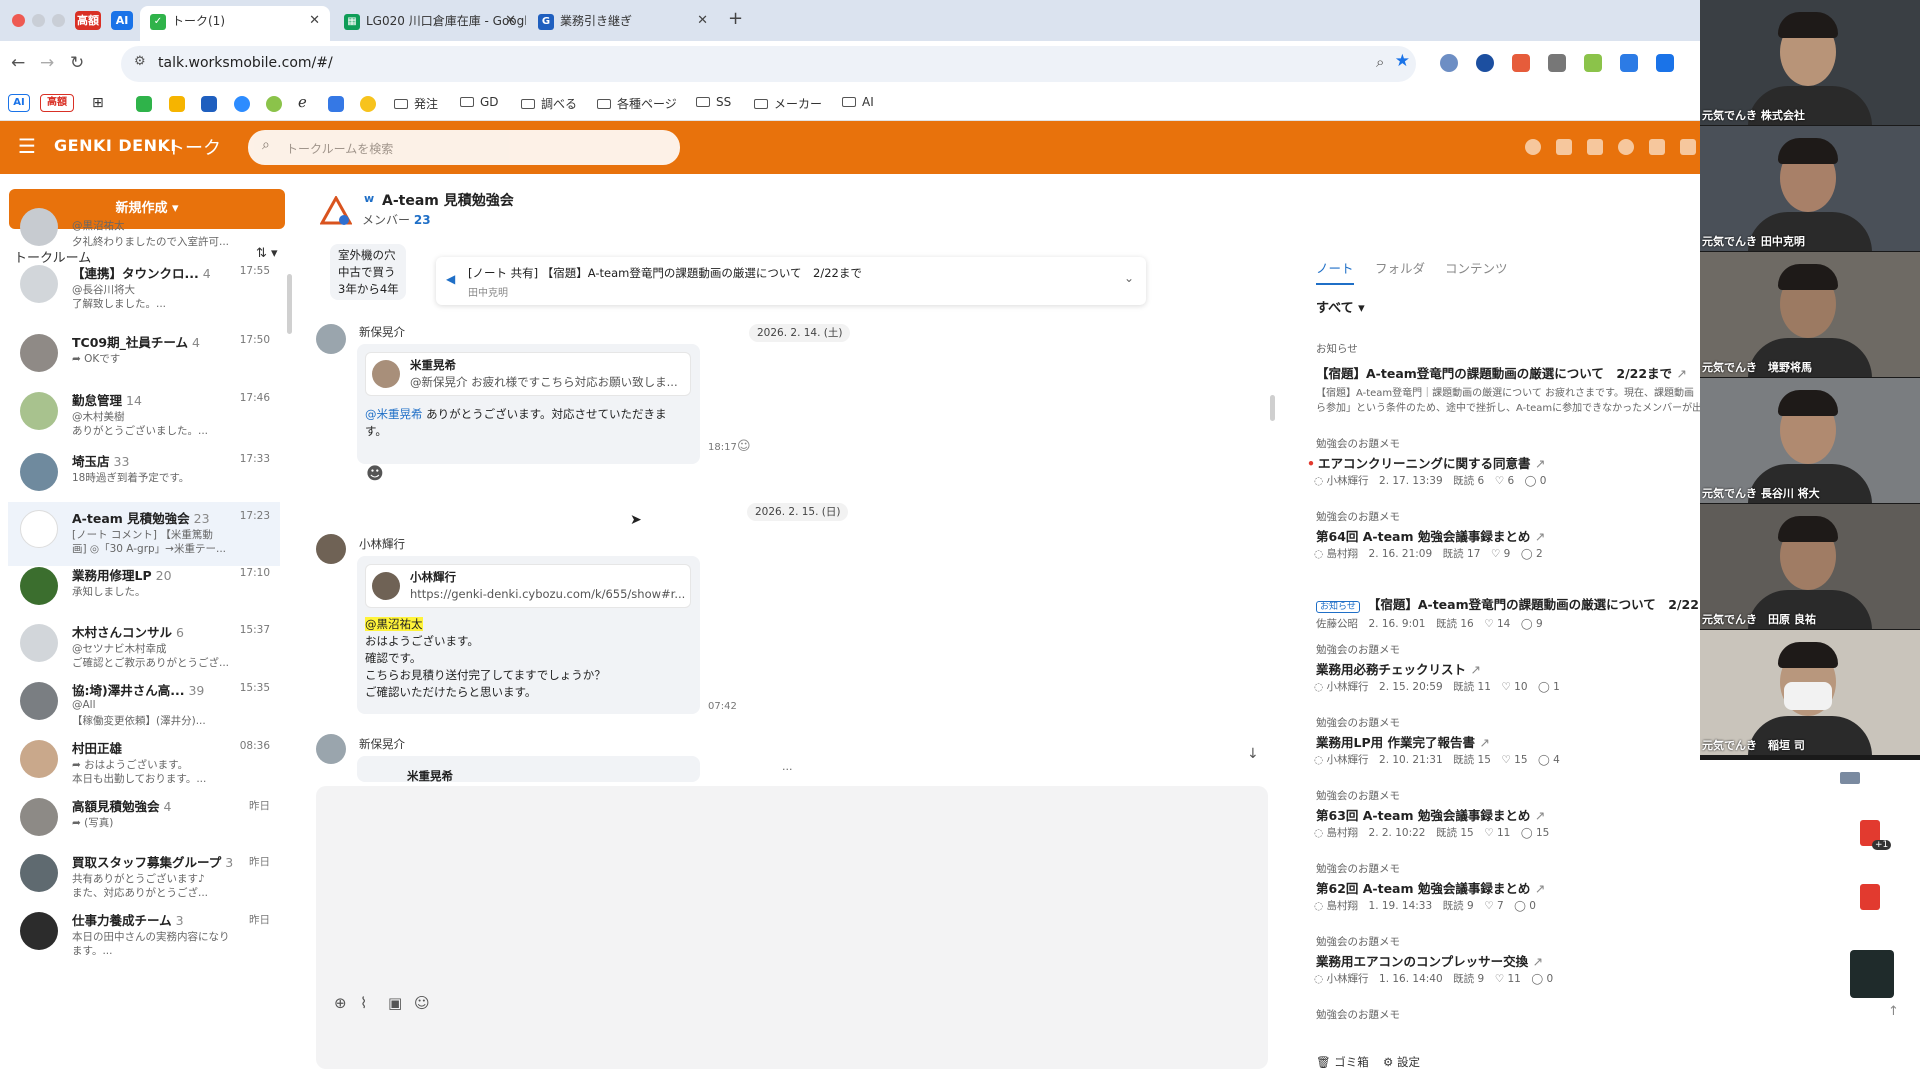  What do you see at coordinates (242, 104) in the screenshot?
I see `bookmark-zoom-icon` at bounding box center [242, 104].